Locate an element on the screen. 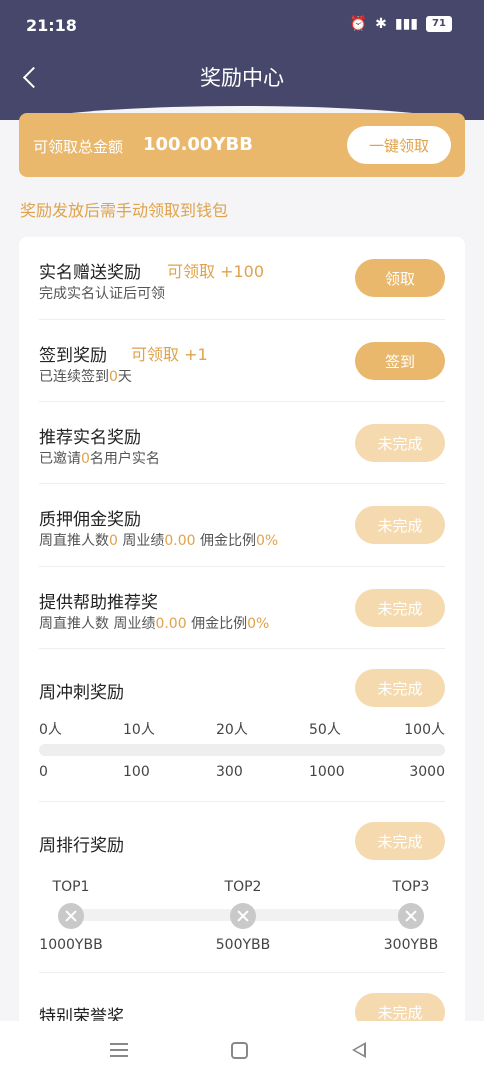 The height and width of the screenshot is (1080, 484). reward-name: 提供帮助推荐奖 is located at coordinates (98, 603).